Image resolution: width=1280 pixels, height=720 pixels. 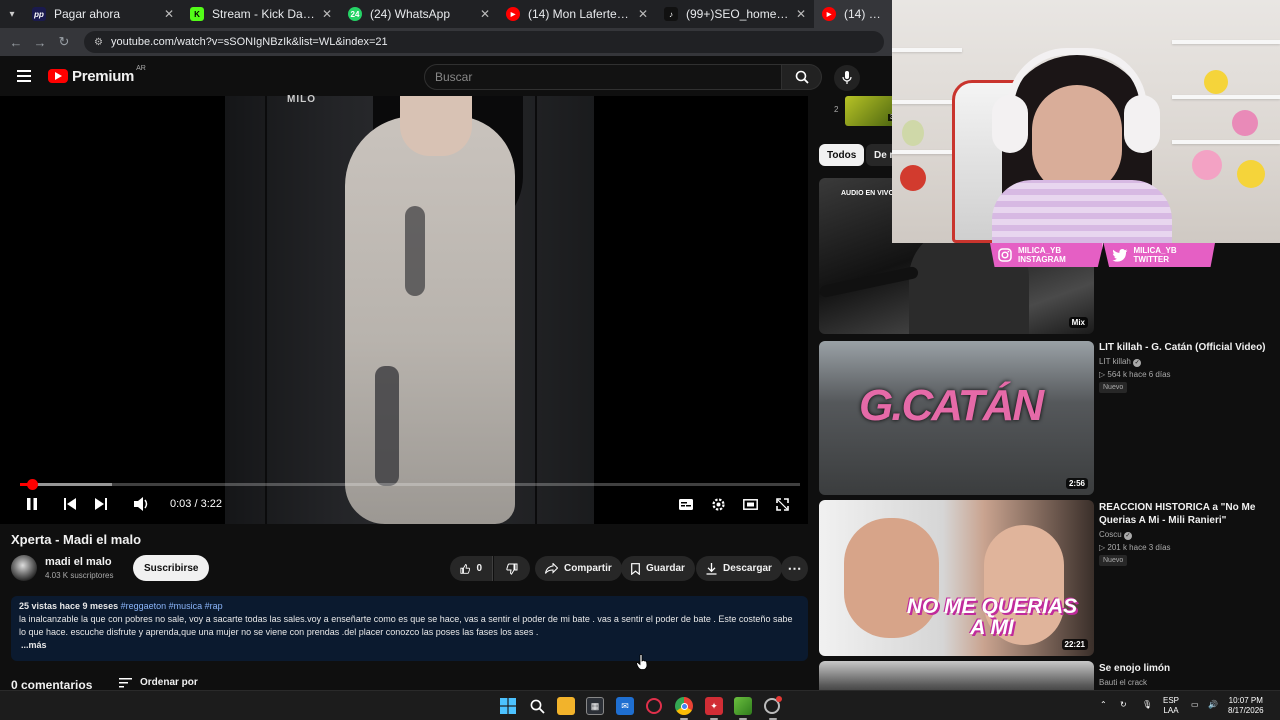 I want to click on microsoft-store-icon: ▦, so click(x=595, y=706).